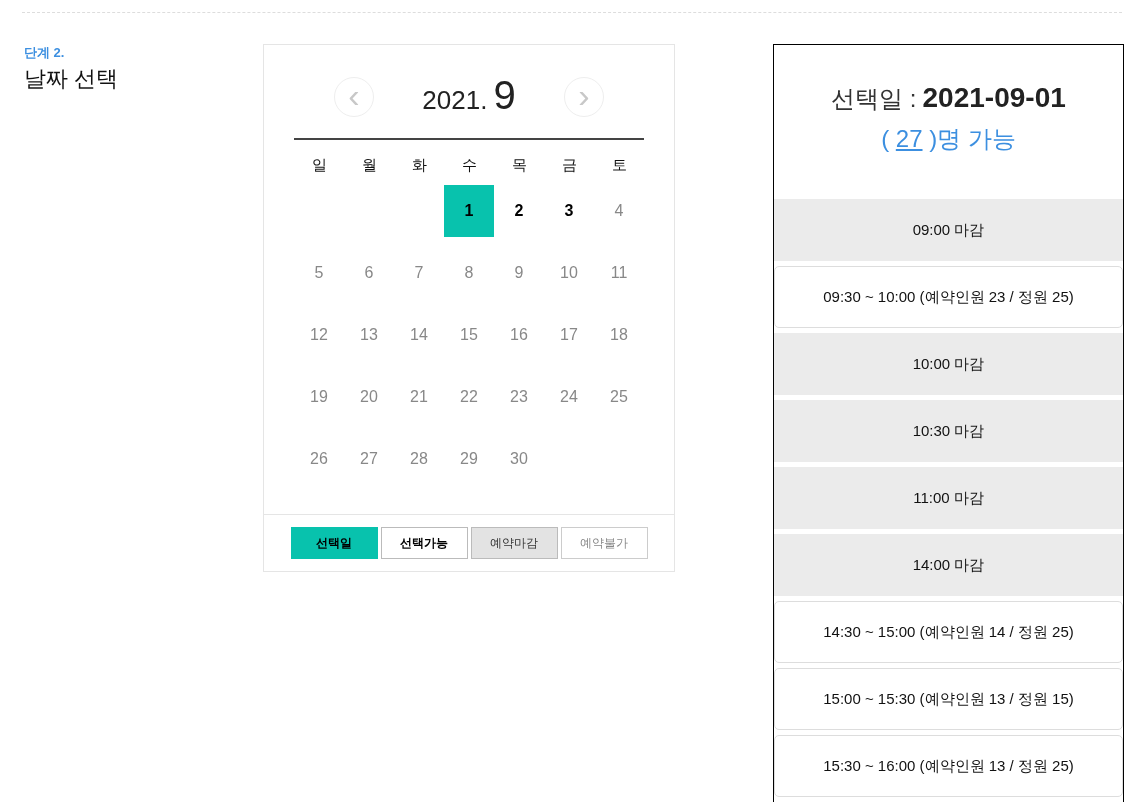 Image resolution: width=1144 pixels, height=802 pixels. Describe the element at coordinates (45, 53) in the screenshot. I see `step-label: 단계 2.` at that location.